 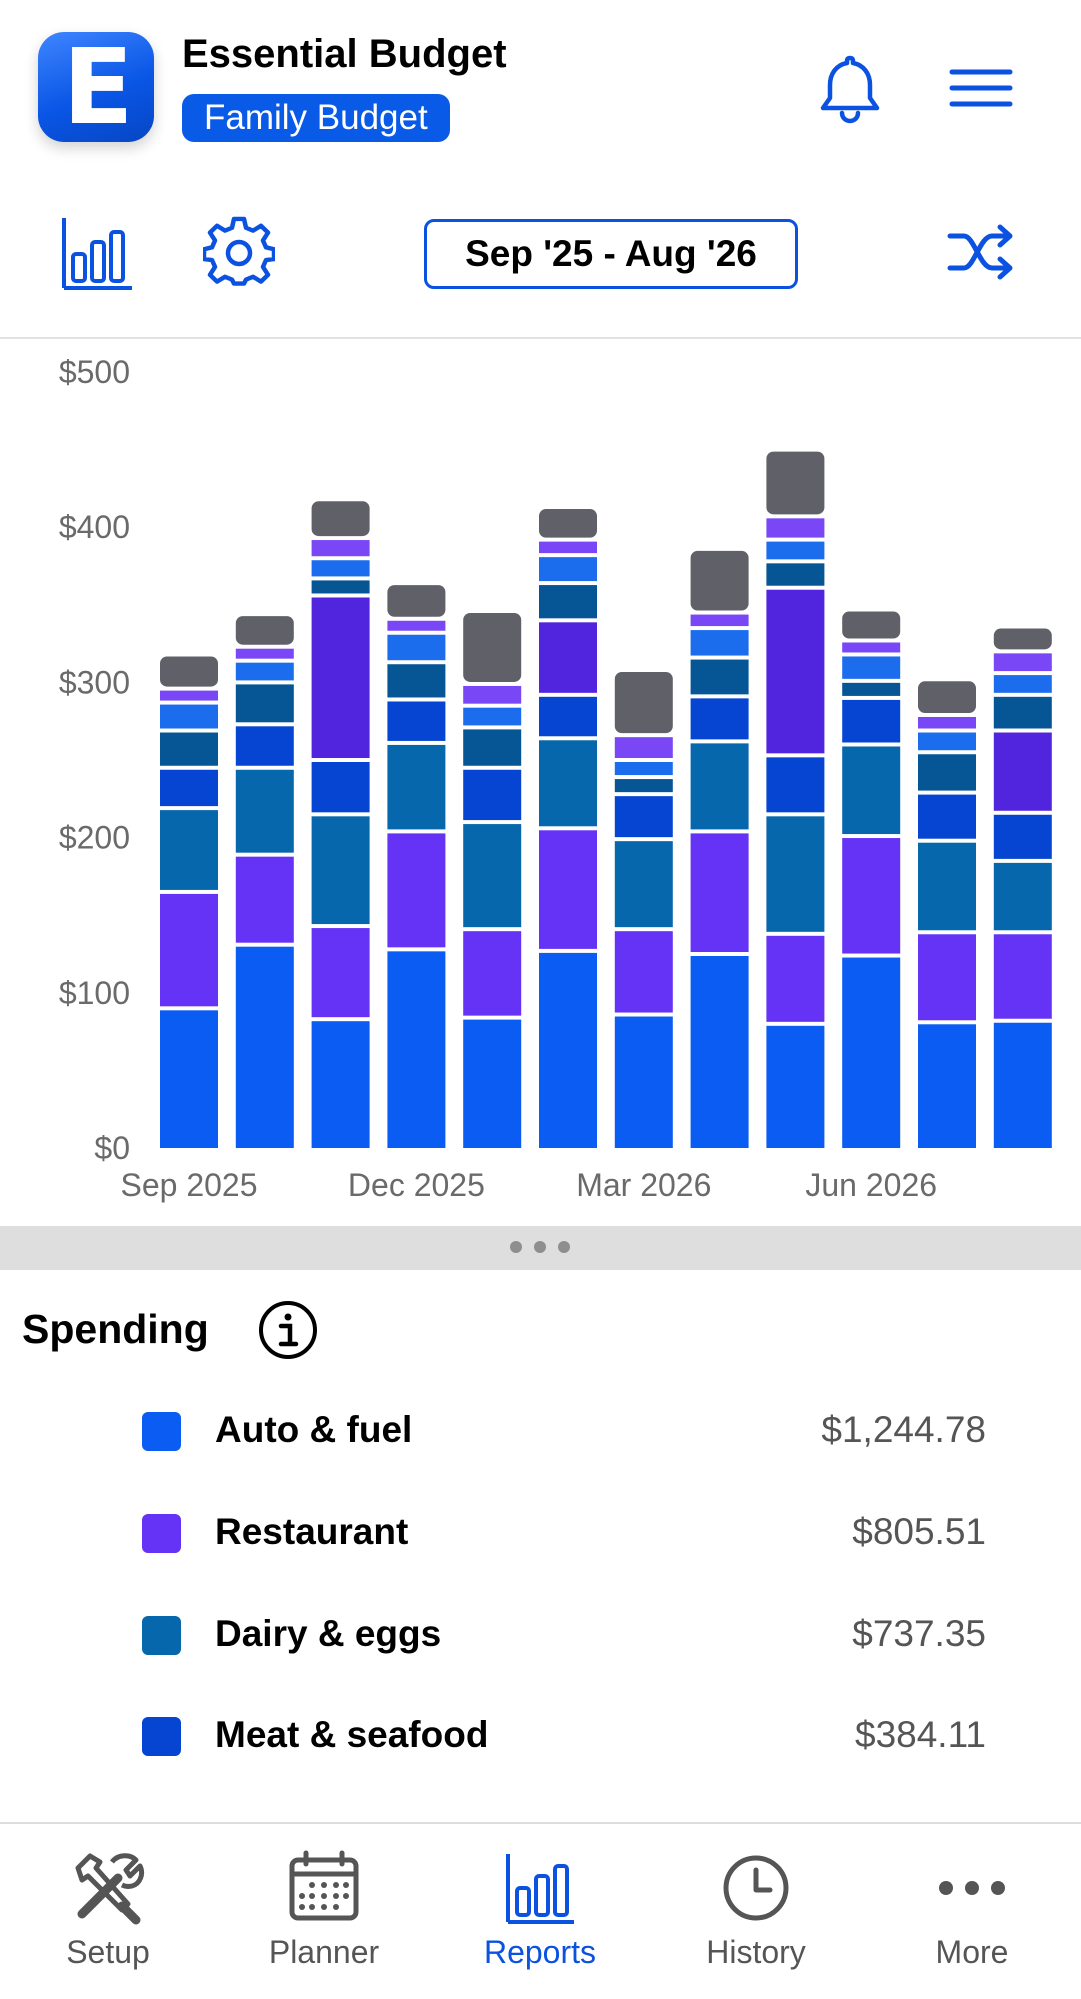 What do you see at coordinates (288, 1330) in the screenshot?
I see `info-button` at bounding box center [288, 1330].